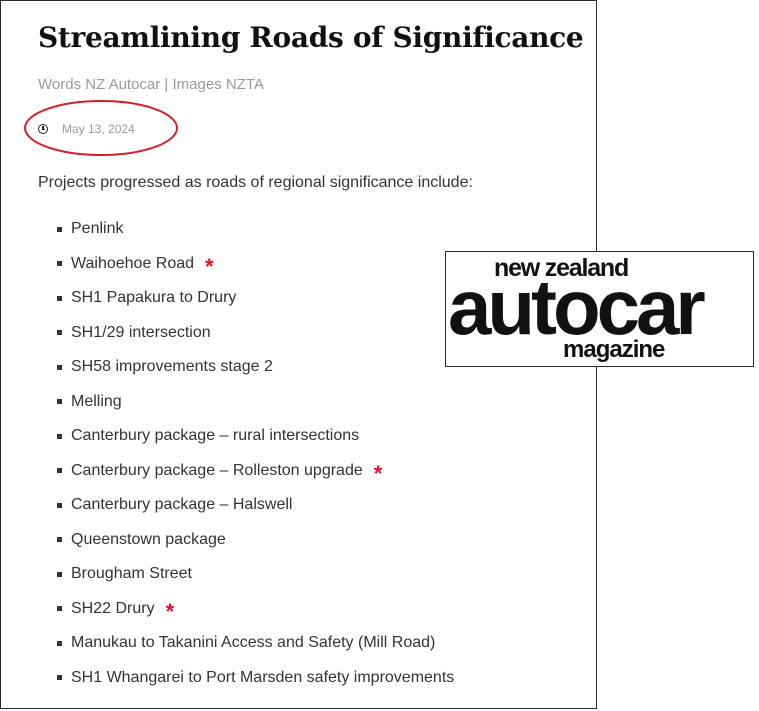 The image size is (759, 711). I want to click on list-item-label: Brougham Street, so click(131, 574).